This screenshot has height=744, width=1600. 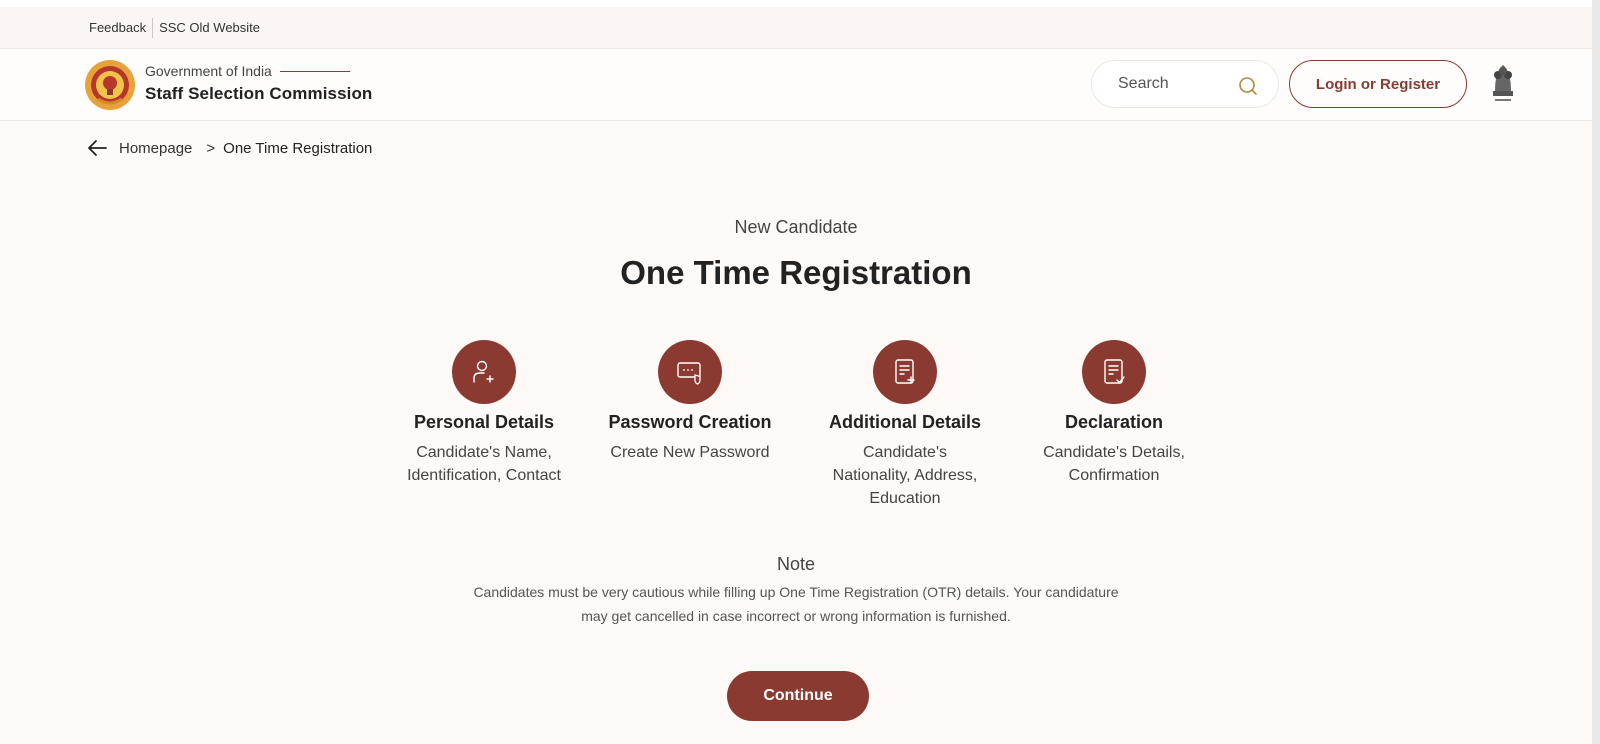 What do you see at coordinates (1114, 452) in the screenshot?
I see `step-description-line: Candidate's Details,` at bounding box center [1114, 452].